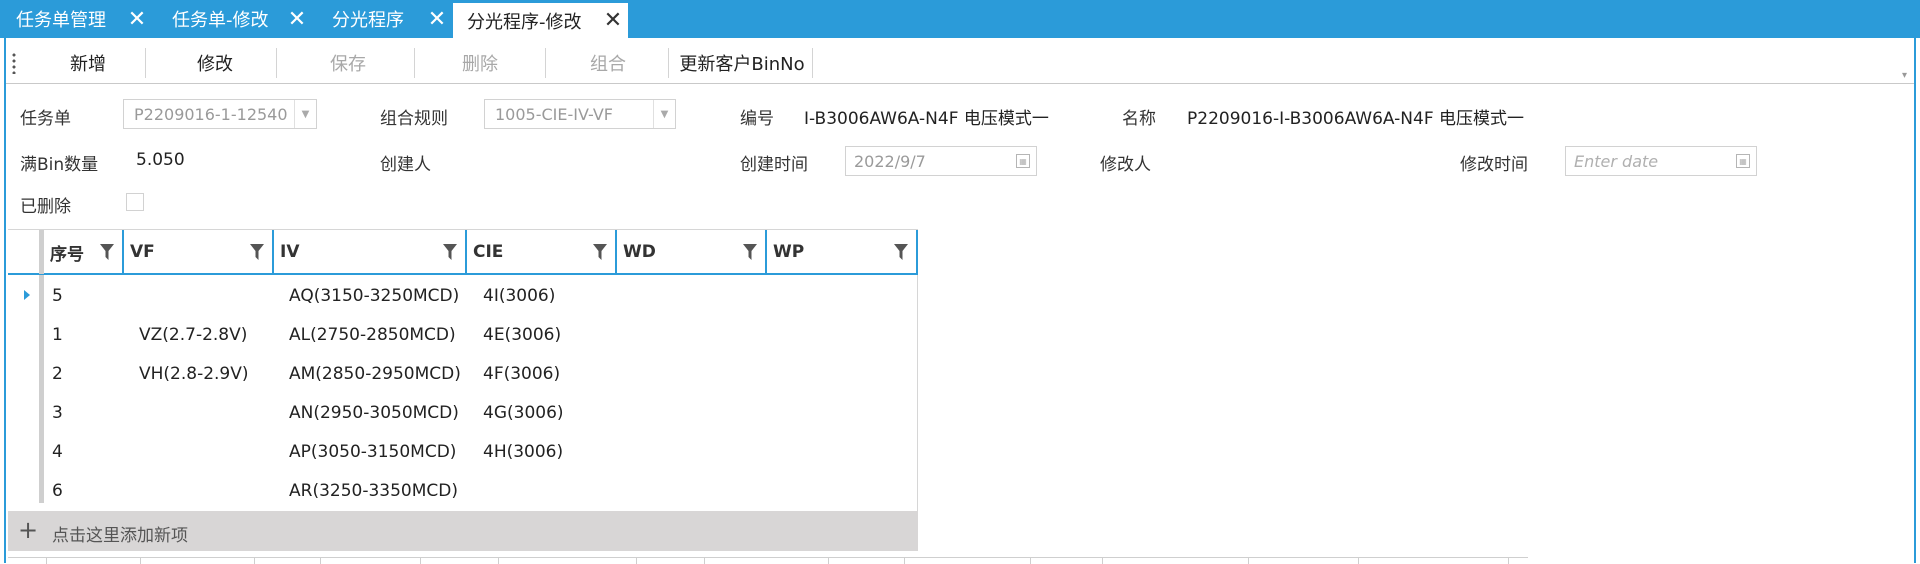  Describe the element at coordinates (374, 412) in the screenshot. I see `cell-iv: AN(2950-3050MCD)` at that location.